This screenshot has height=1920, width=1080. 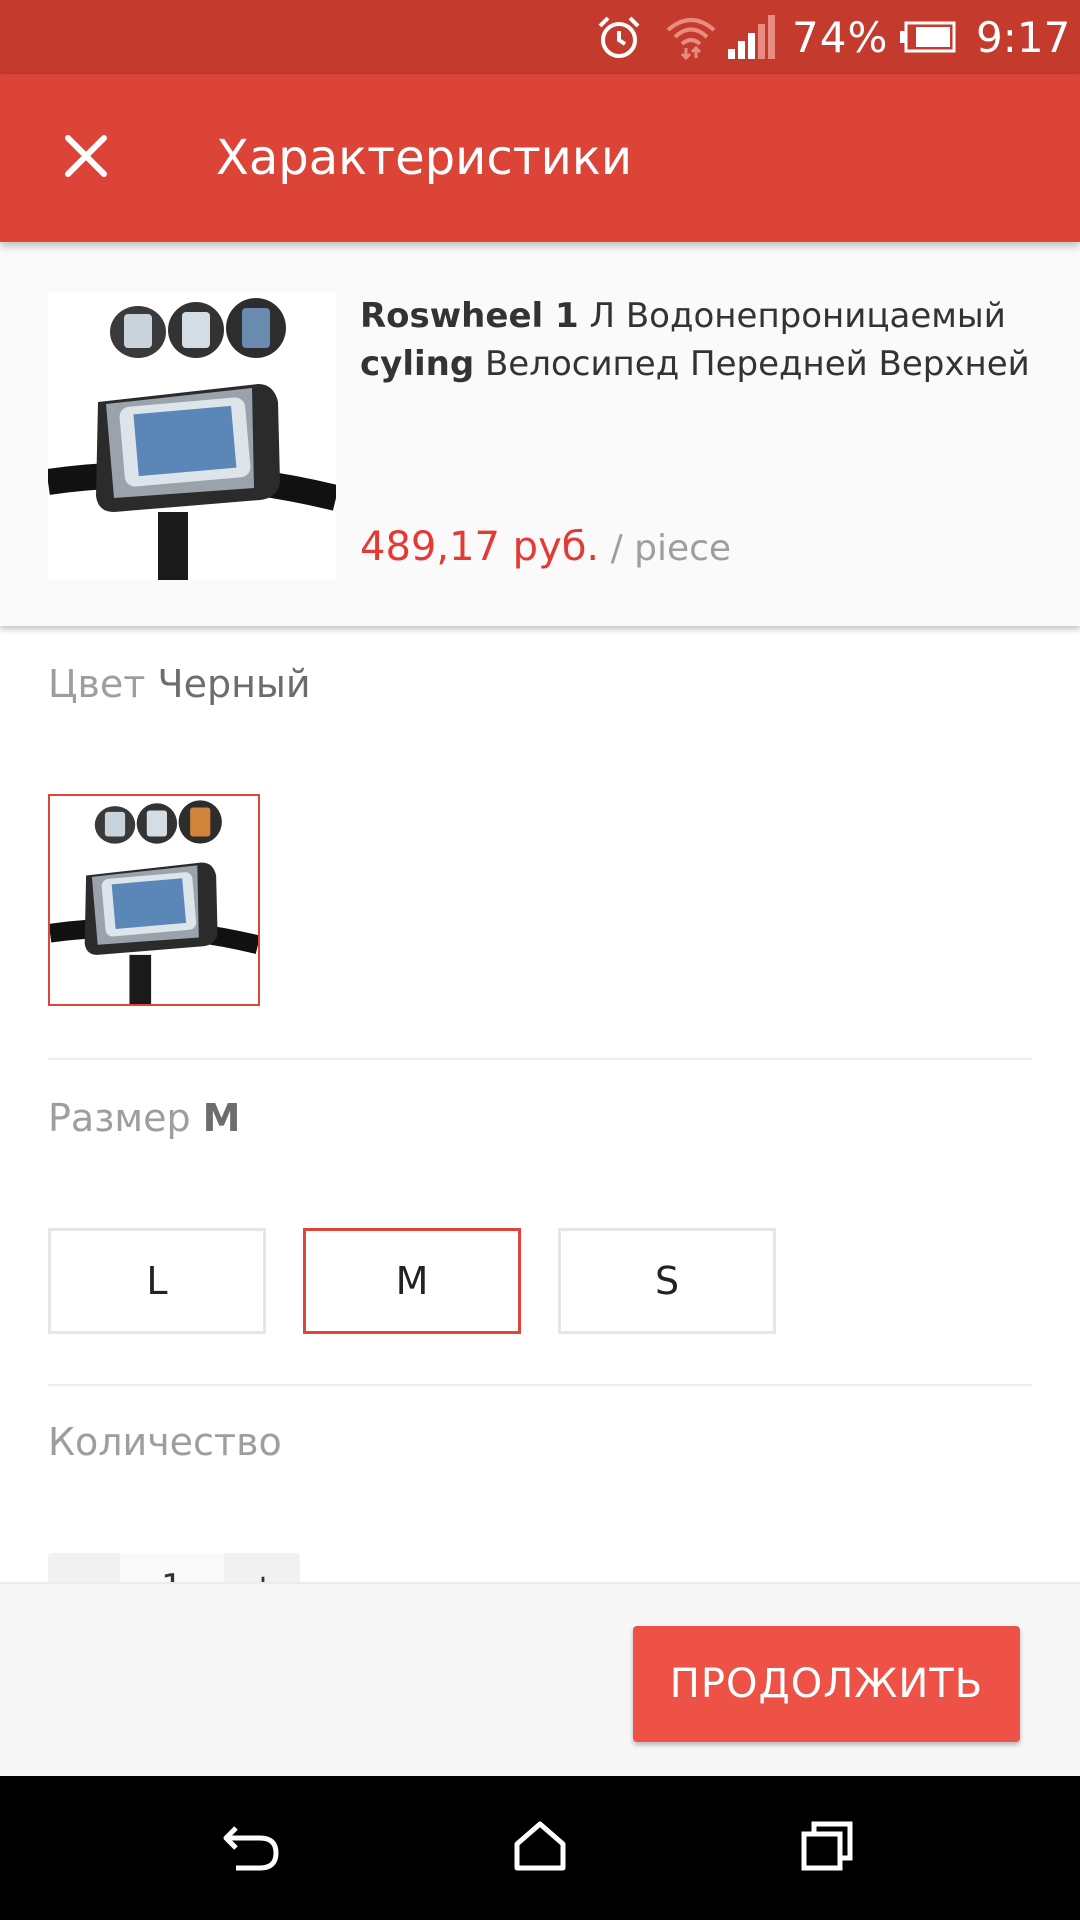 What do you see at coordinates (424, 158) in the screenshot?
I see `page-title: Характеристики` at bounding box center [424, 158].